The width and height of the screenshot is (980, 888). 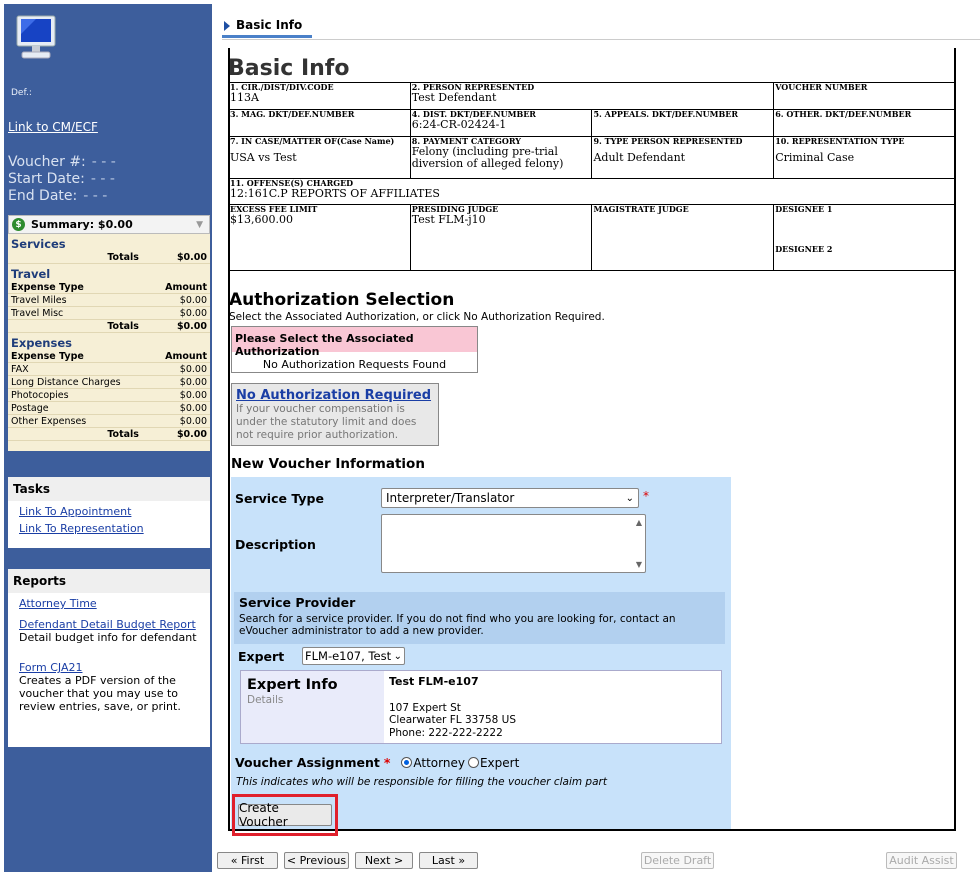 What do you see at coordinates (49, 421) in the screenshot?
I see `row-name: Other Expenses` at bounding box center [49, 421].